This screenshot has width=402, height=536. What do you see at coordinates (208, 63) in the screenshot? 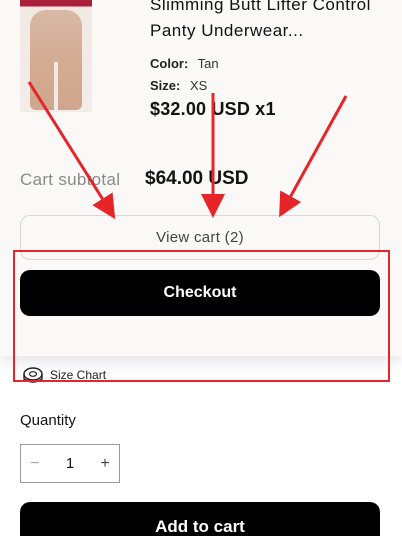
I see `color-value: Tan` at bounding box center [208, 63].